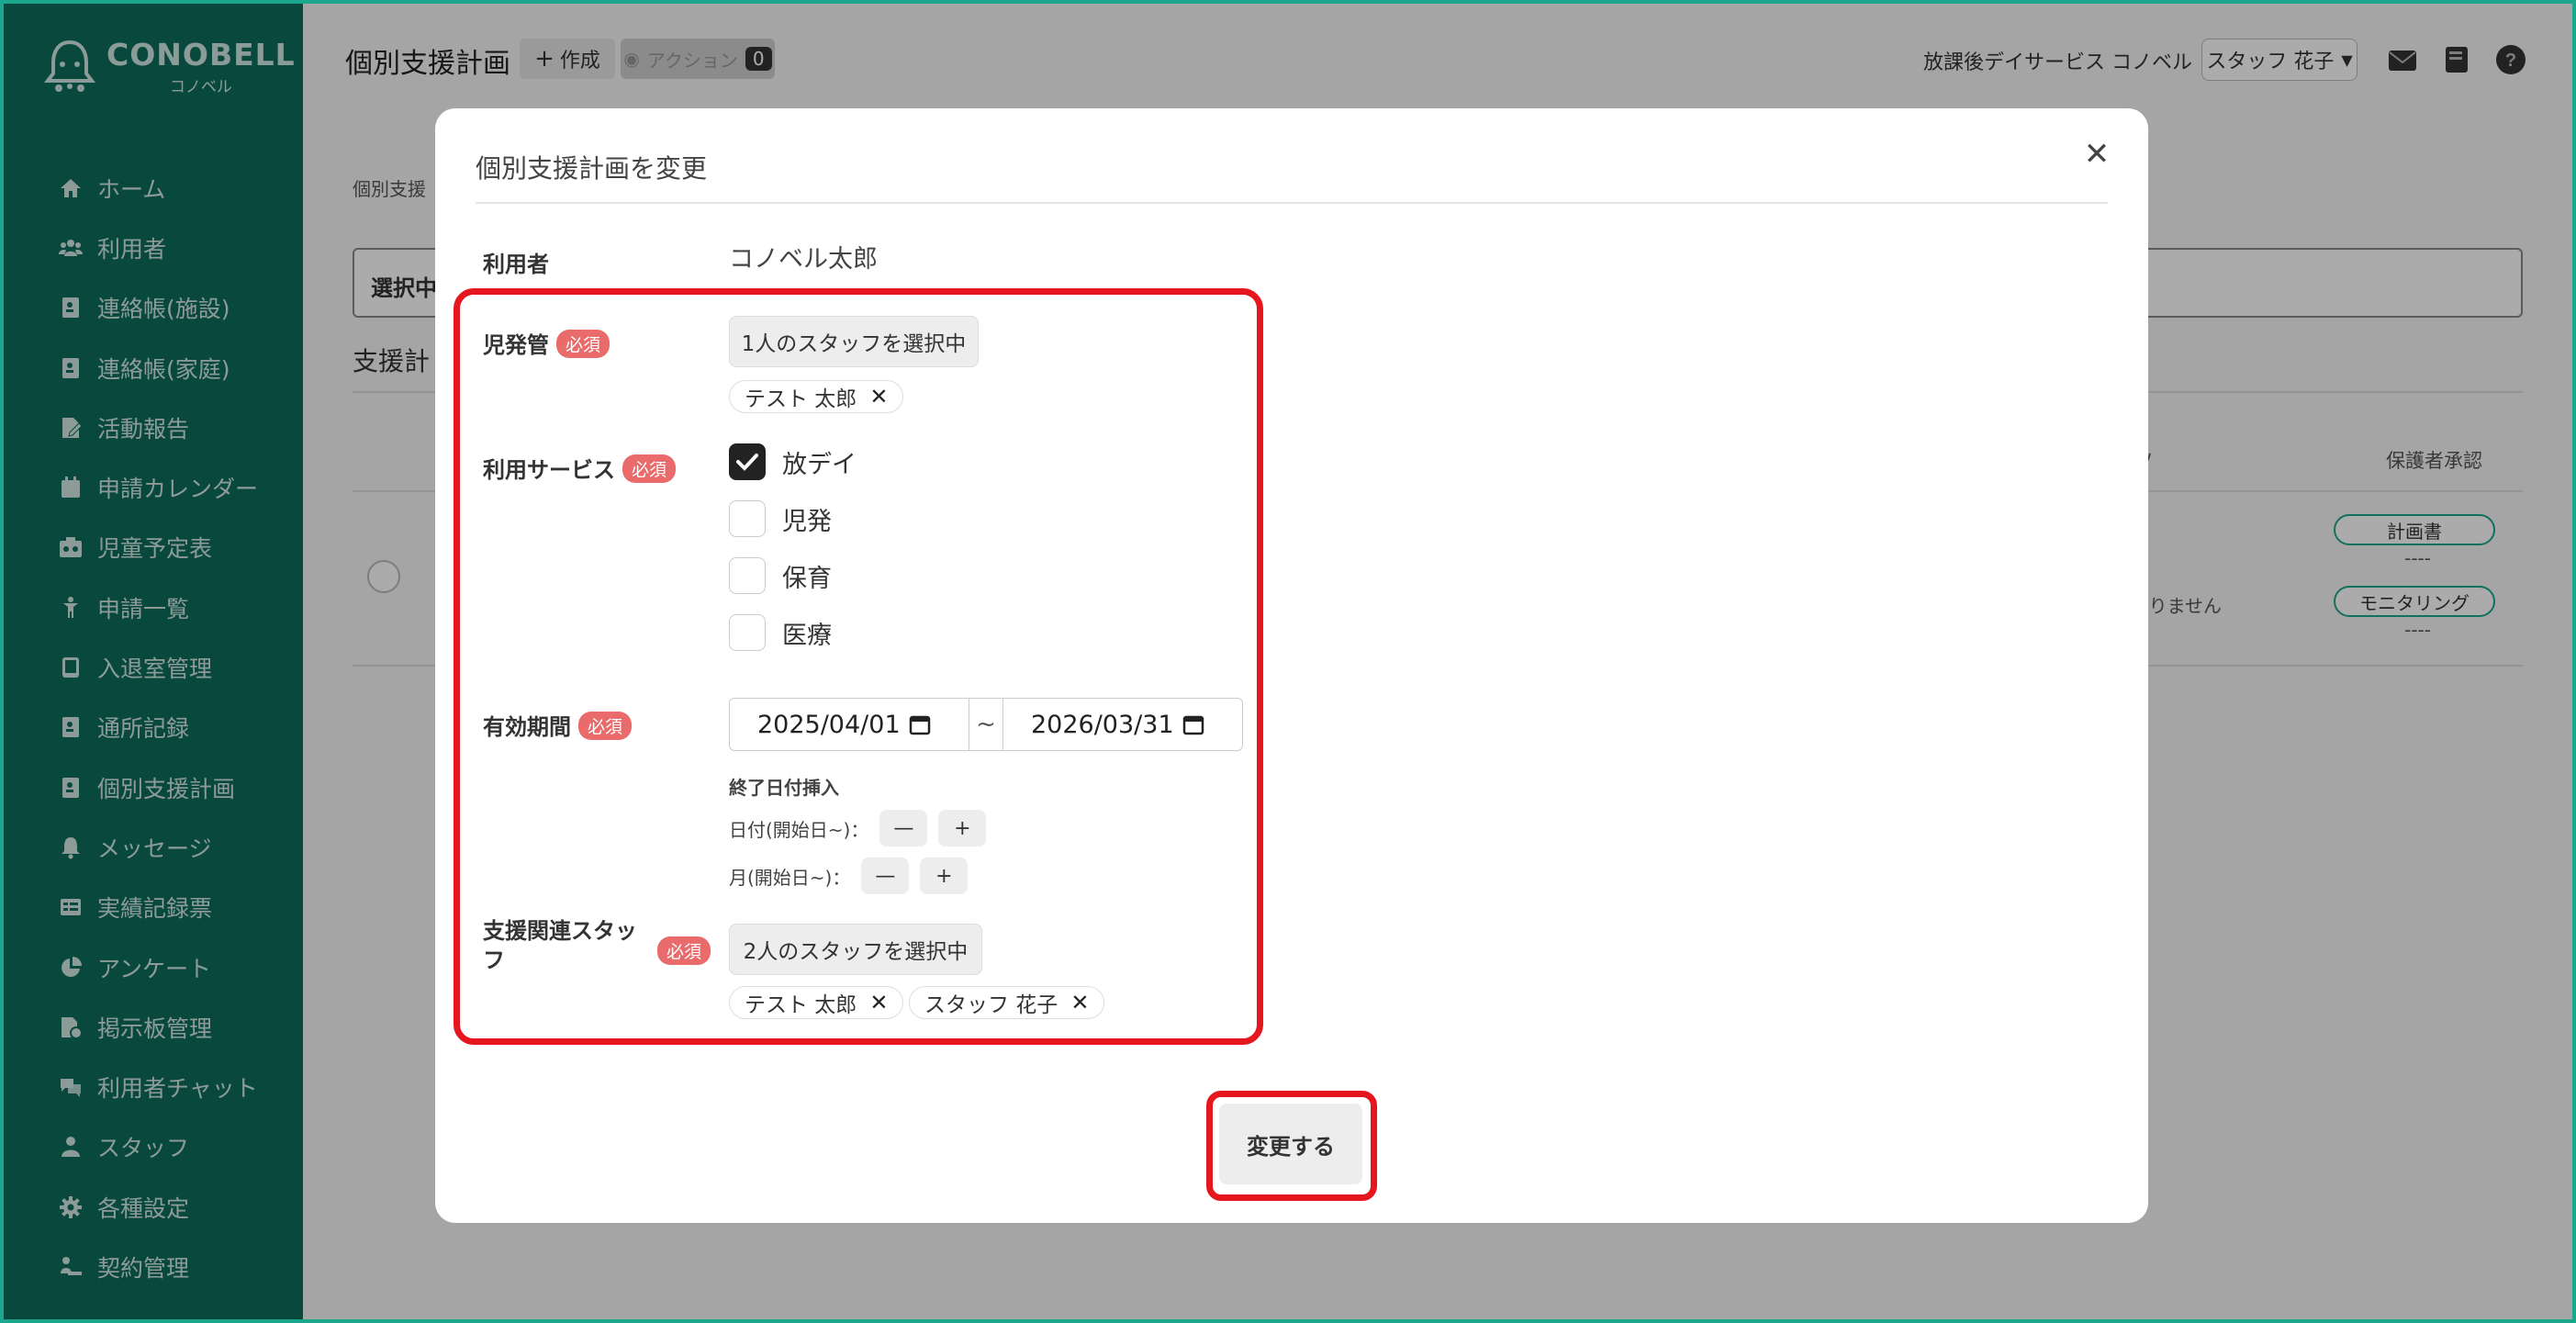 The width and height of the screenshot is (2576, 1323). Describe the element at coordinates (516, 264) in the screenshot. I see `user-label: 利用者` at that location.